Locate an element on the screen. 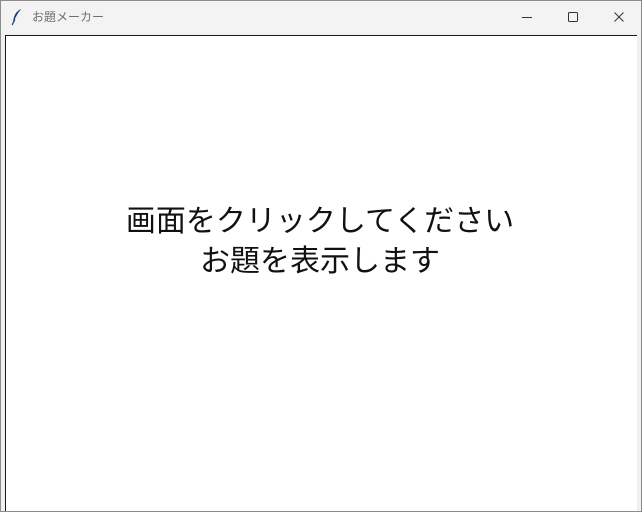  minimize-button is located at coordinates (527, 17).